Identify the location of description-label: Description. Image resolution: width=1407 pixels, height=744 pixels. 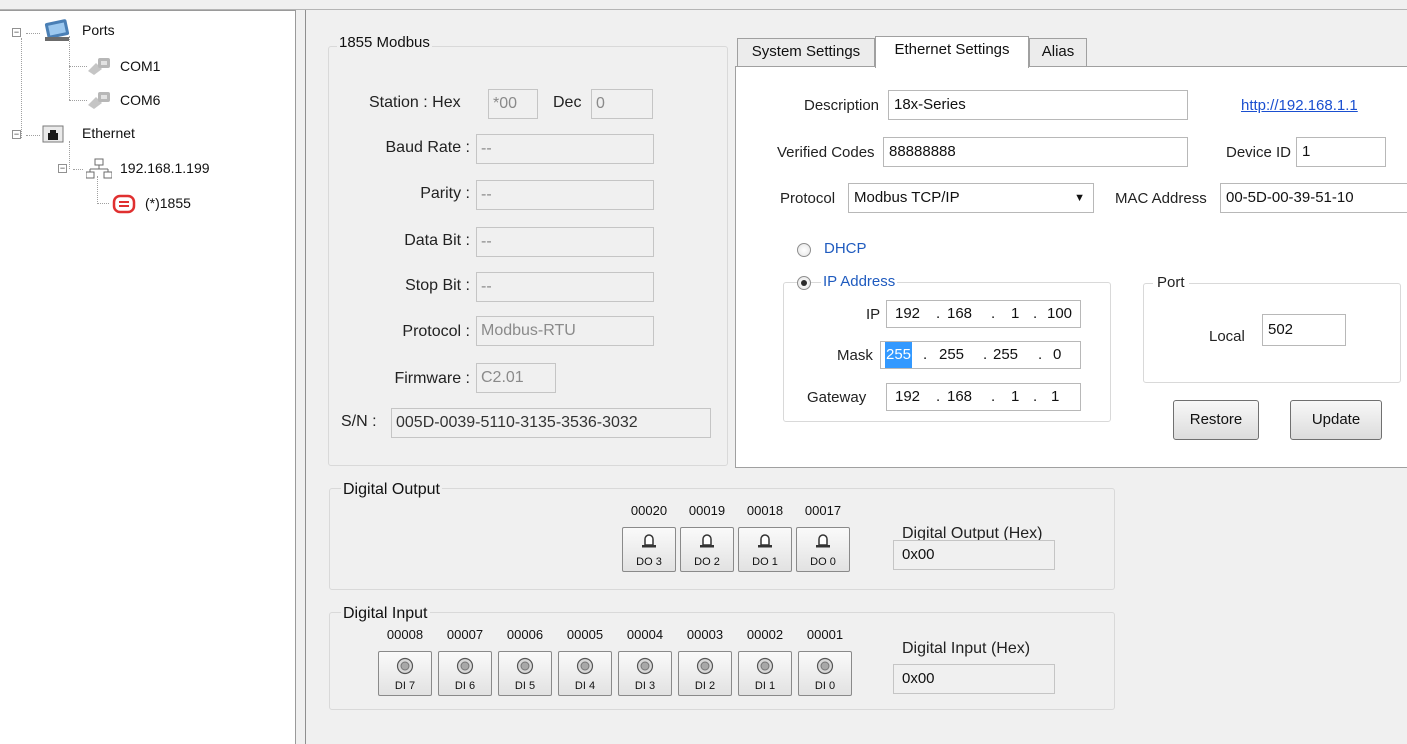
(842, 105).